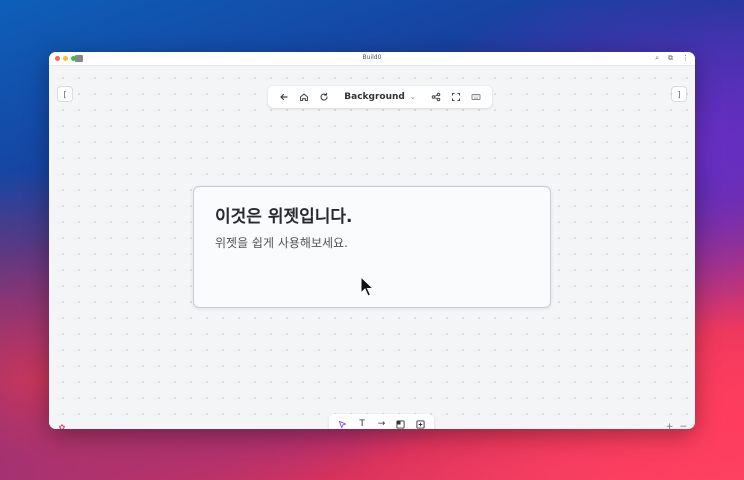 Image resolution: width=744 pixels, height=480 pixels. I want to click on widget-title: 이것은 위젯입니다., so click(284, 217).